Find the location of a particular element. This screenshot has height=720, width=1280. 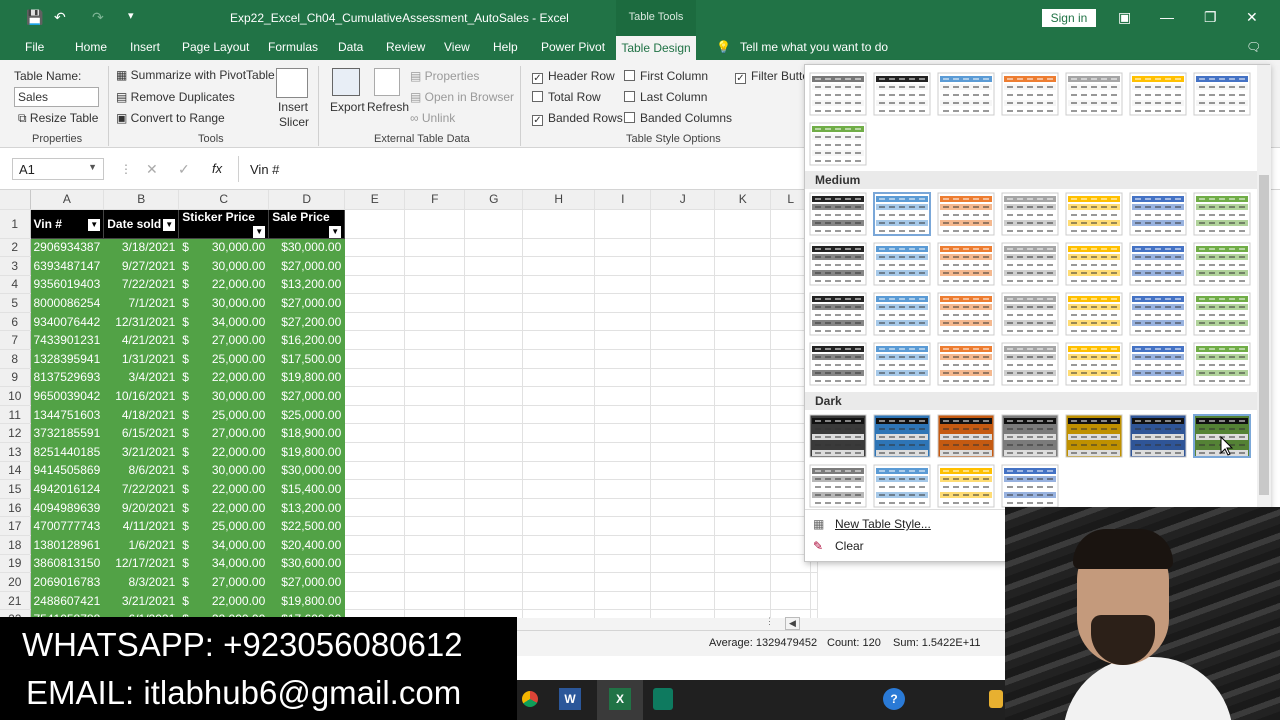

resize-table-button: ⧉ Resize Table is located at coordinates (58, 118).